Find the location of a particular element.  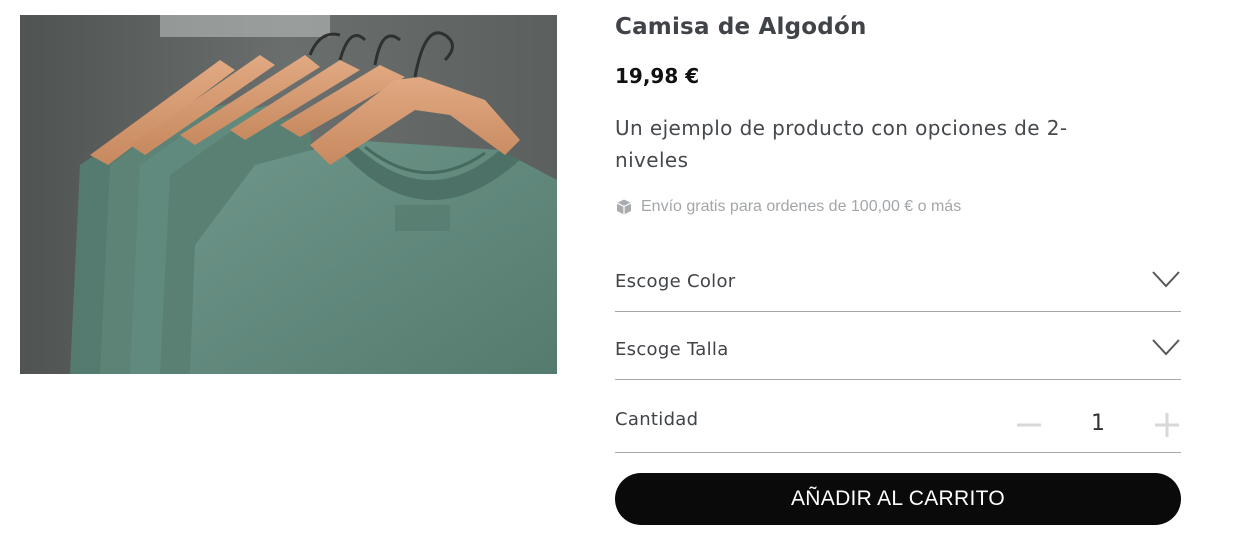

size-option-dropdown: Escoge Talla is located at coordinates (898, 350).